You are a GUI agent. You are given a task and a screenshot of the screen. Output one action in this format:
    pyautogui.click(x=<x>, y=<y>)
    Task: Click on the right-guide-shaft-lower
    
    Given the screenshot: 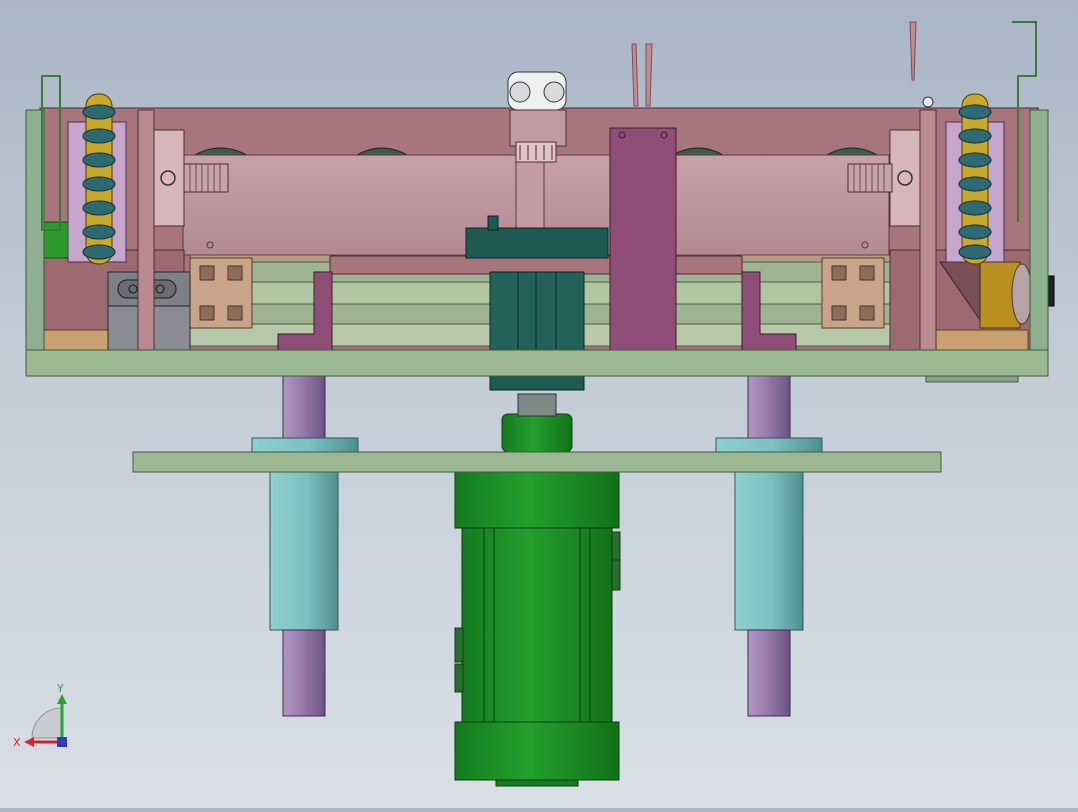 What is the action you would take?
    pyautogui.click(x=769, y=673)
    